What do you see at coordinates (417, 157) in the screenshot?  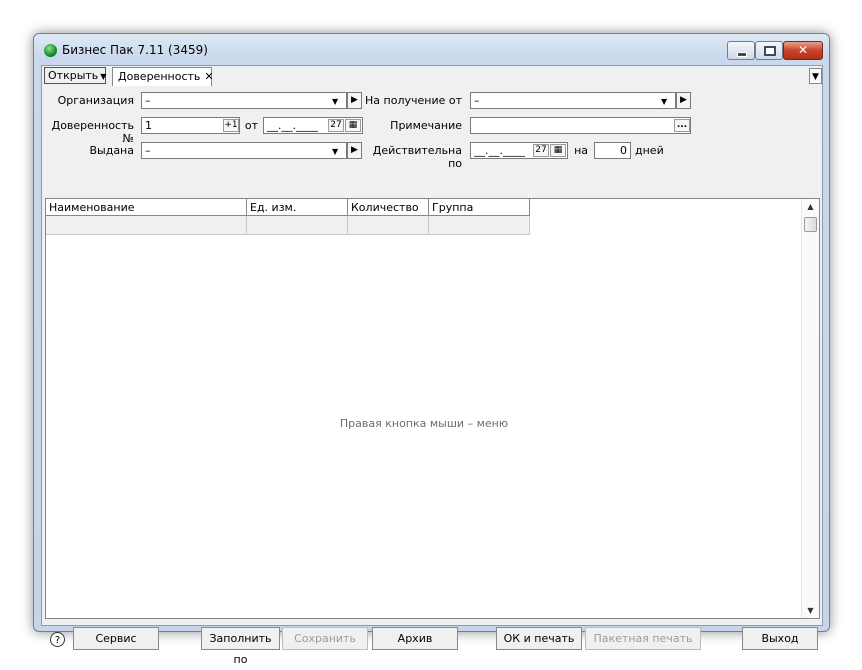 I see `valid-until-label: Действительна по` at bounding box center [417, 157].